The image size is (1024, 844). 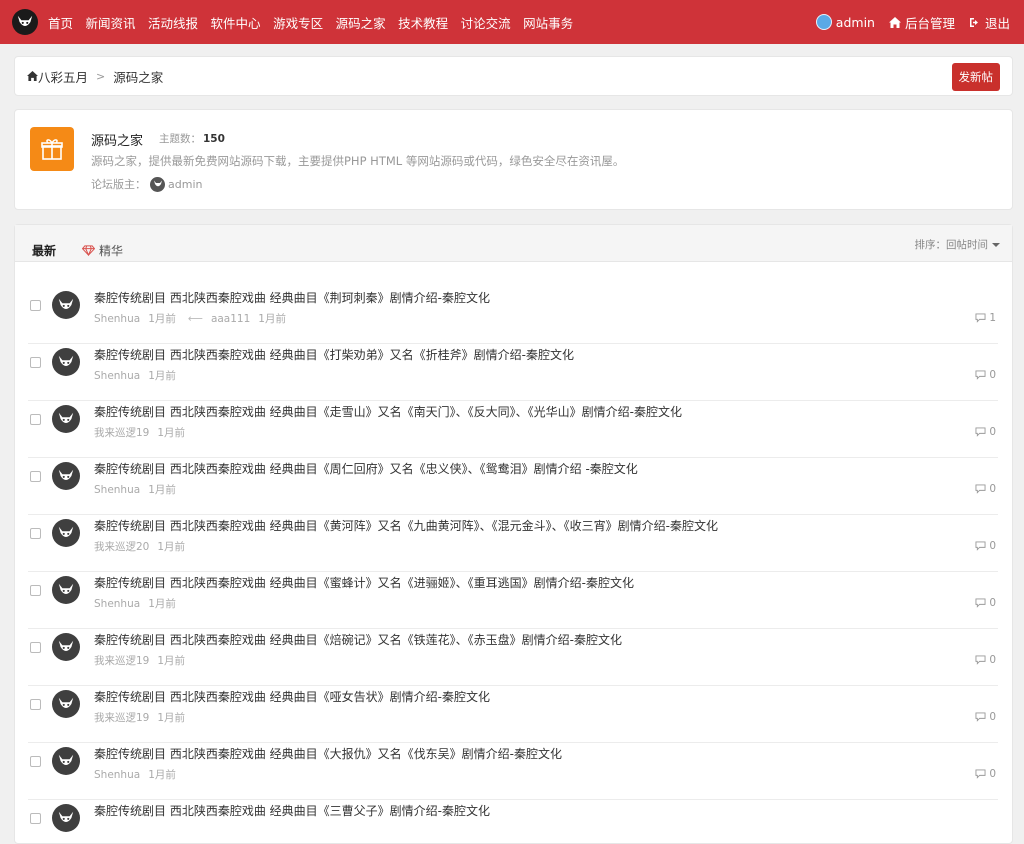 I want to click on admin-panel-link: 后台管理, so click(x=921, y=22).